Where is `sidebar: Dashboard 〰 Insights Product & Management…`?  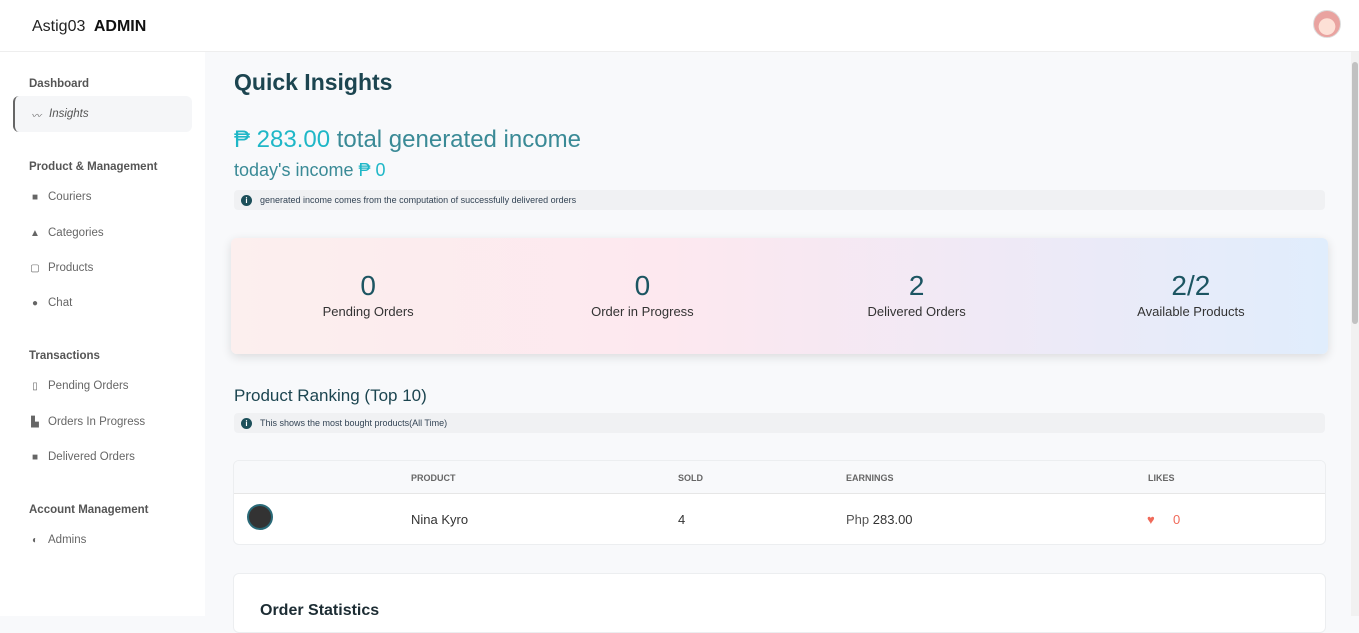 sidebar: Dashboard 〰 Insights Product & Management… is located at coordinates (102, 334).